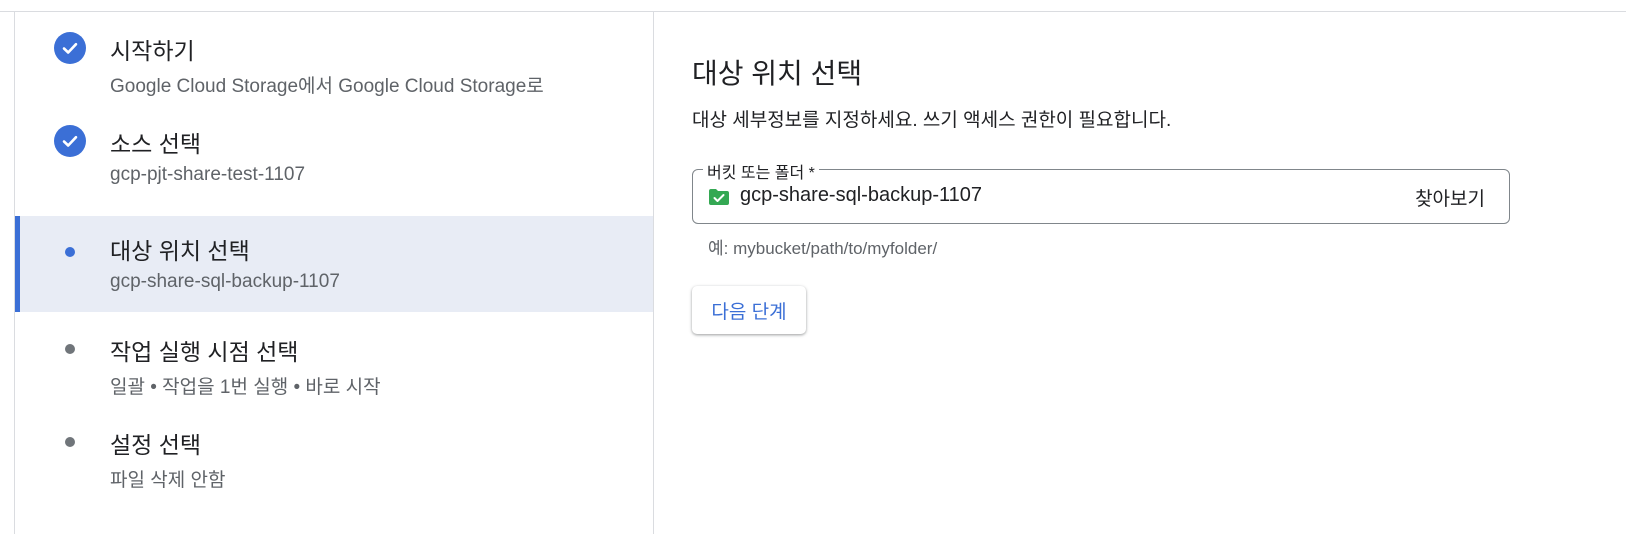  What do you see at coordinates (156, 144) in the screenshot?
I see `step-title: 소스 선택` at bounding box center [156, 144].